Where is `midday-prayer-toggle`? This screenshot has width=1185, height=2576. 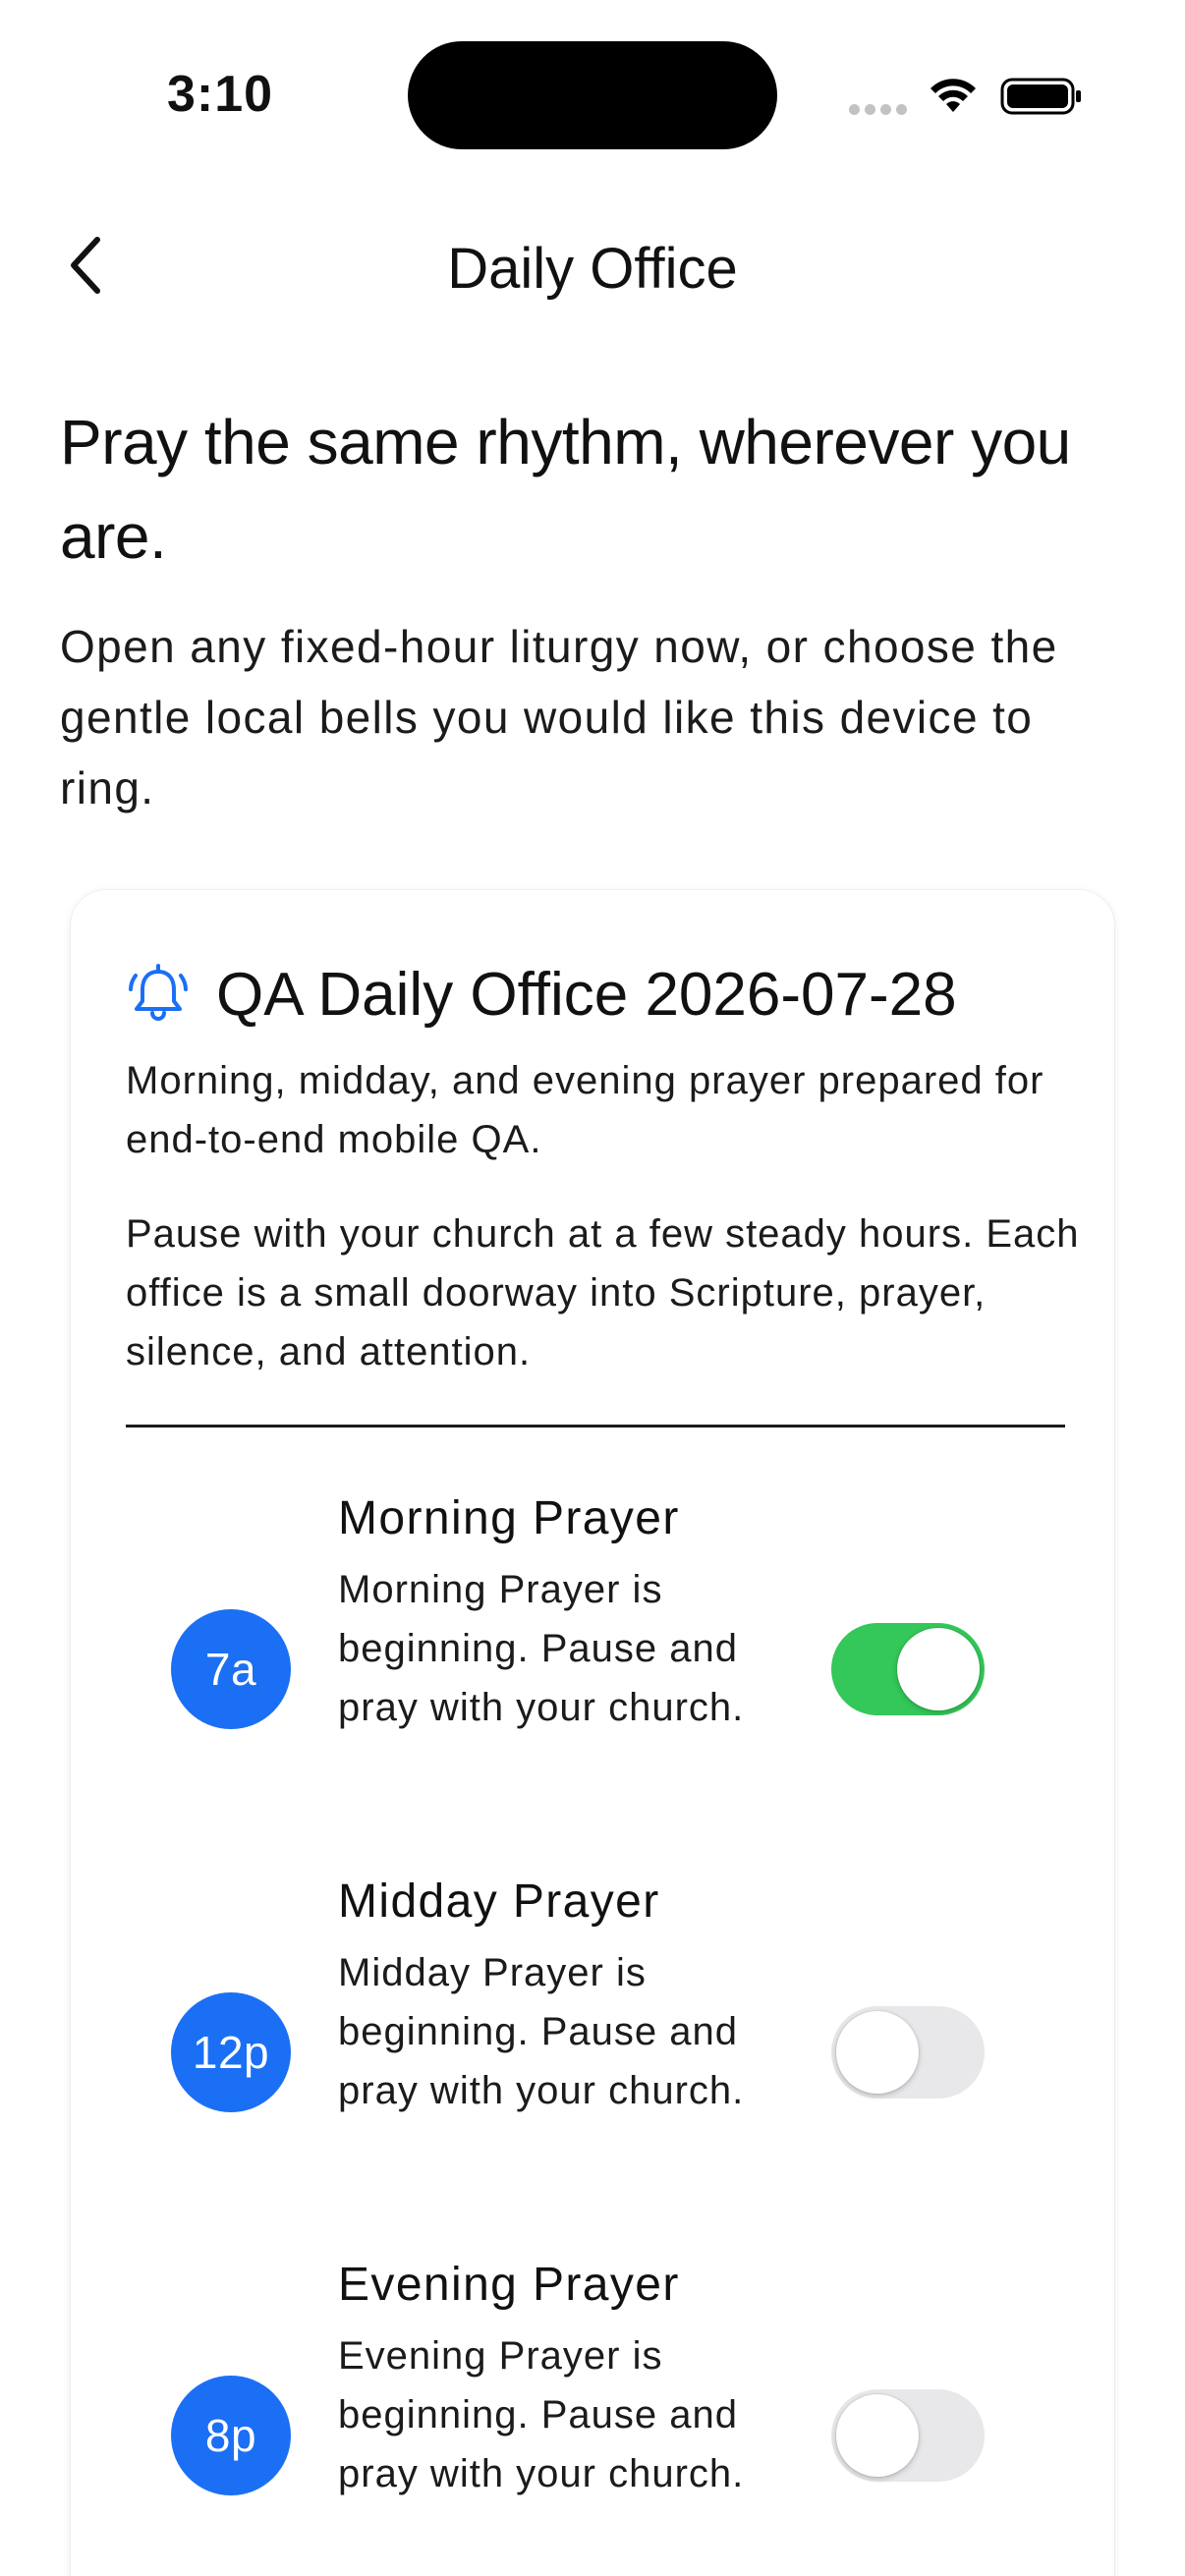 midday-prayer-toggle is located at coordinates (908, 2052).